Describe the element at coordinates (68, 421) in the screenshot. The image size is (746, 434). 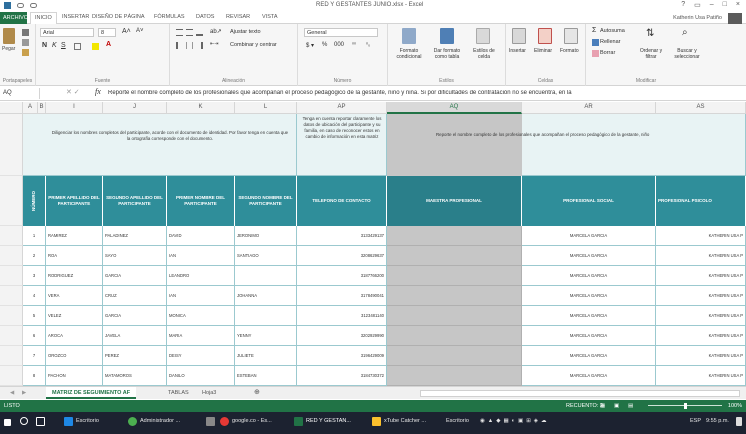
I see `desktop-icon` at that location.